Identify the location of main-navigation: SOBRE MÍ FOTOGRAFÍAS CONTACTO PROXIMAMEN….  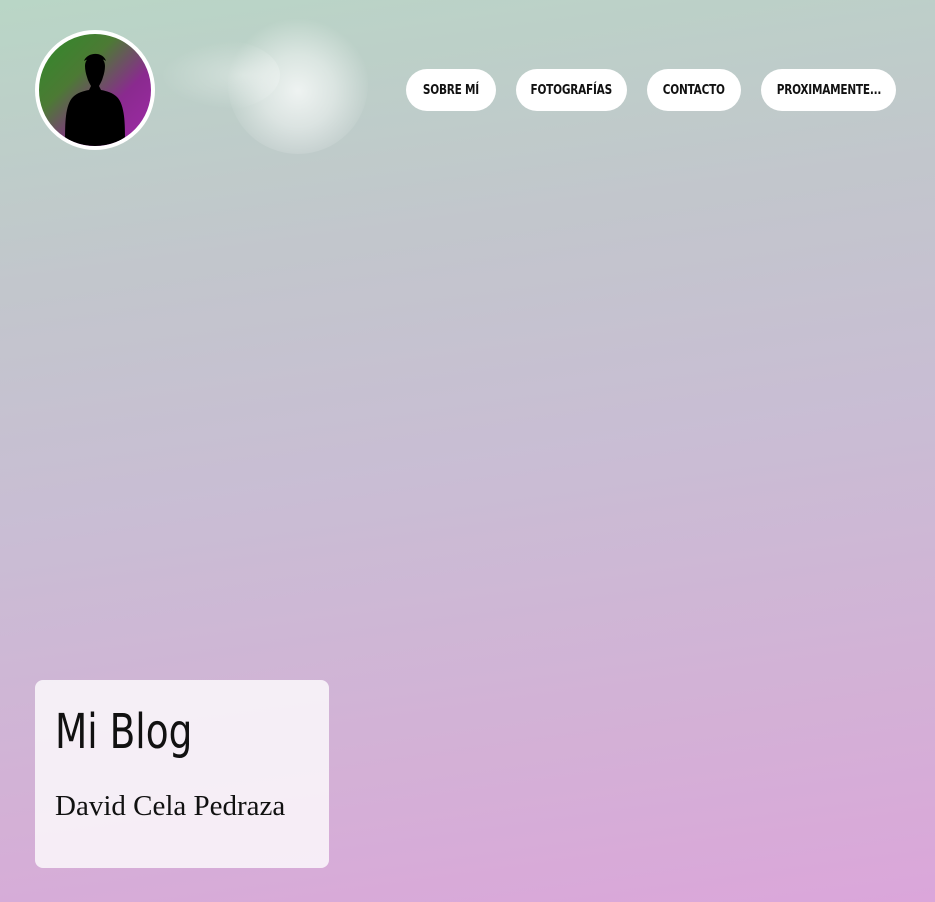
(651, 90).